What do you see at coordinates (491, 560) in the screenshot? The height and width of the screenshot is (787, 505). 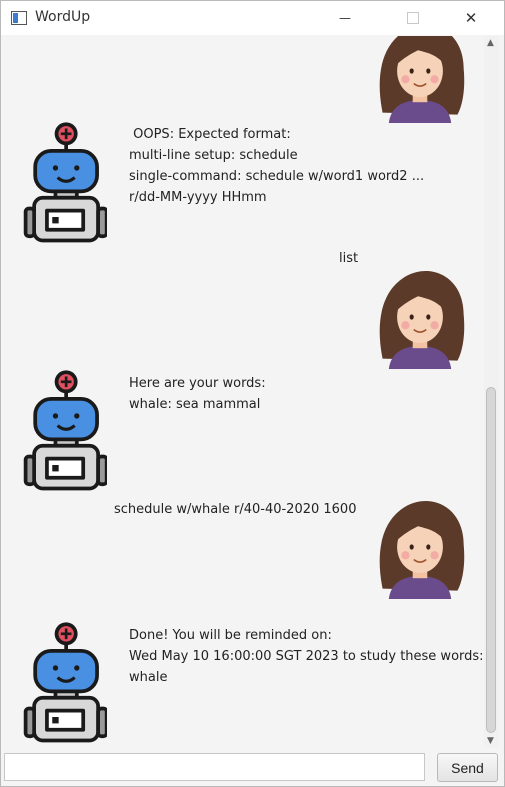 I see `scroll-thumb` at bounding box center [491, 560].